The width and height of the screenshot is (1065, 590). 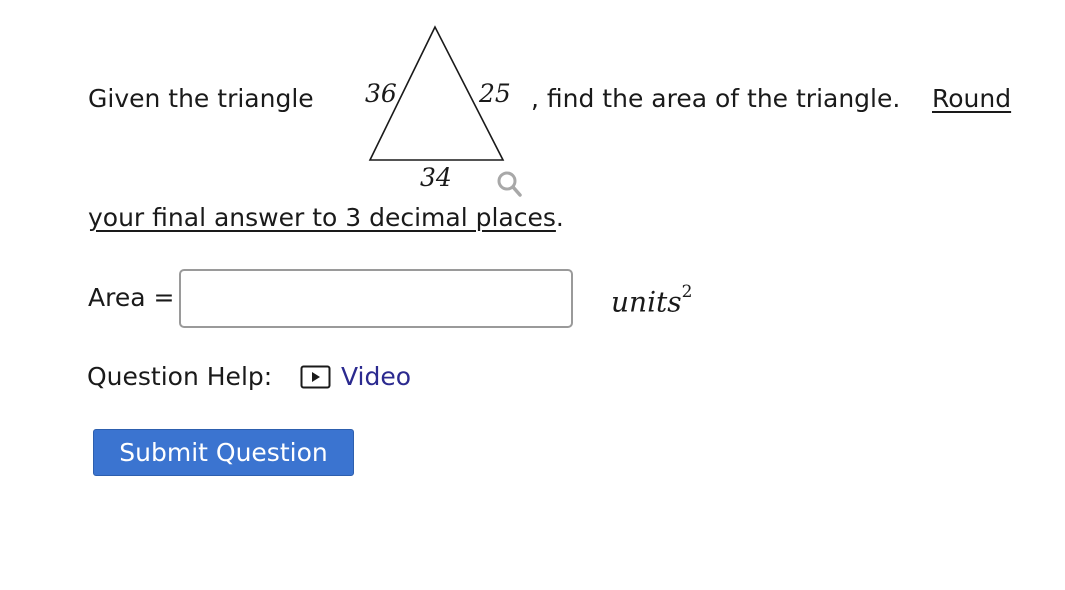 I want to click on question-help-label: Question Help:, so click(x=180, y=376).